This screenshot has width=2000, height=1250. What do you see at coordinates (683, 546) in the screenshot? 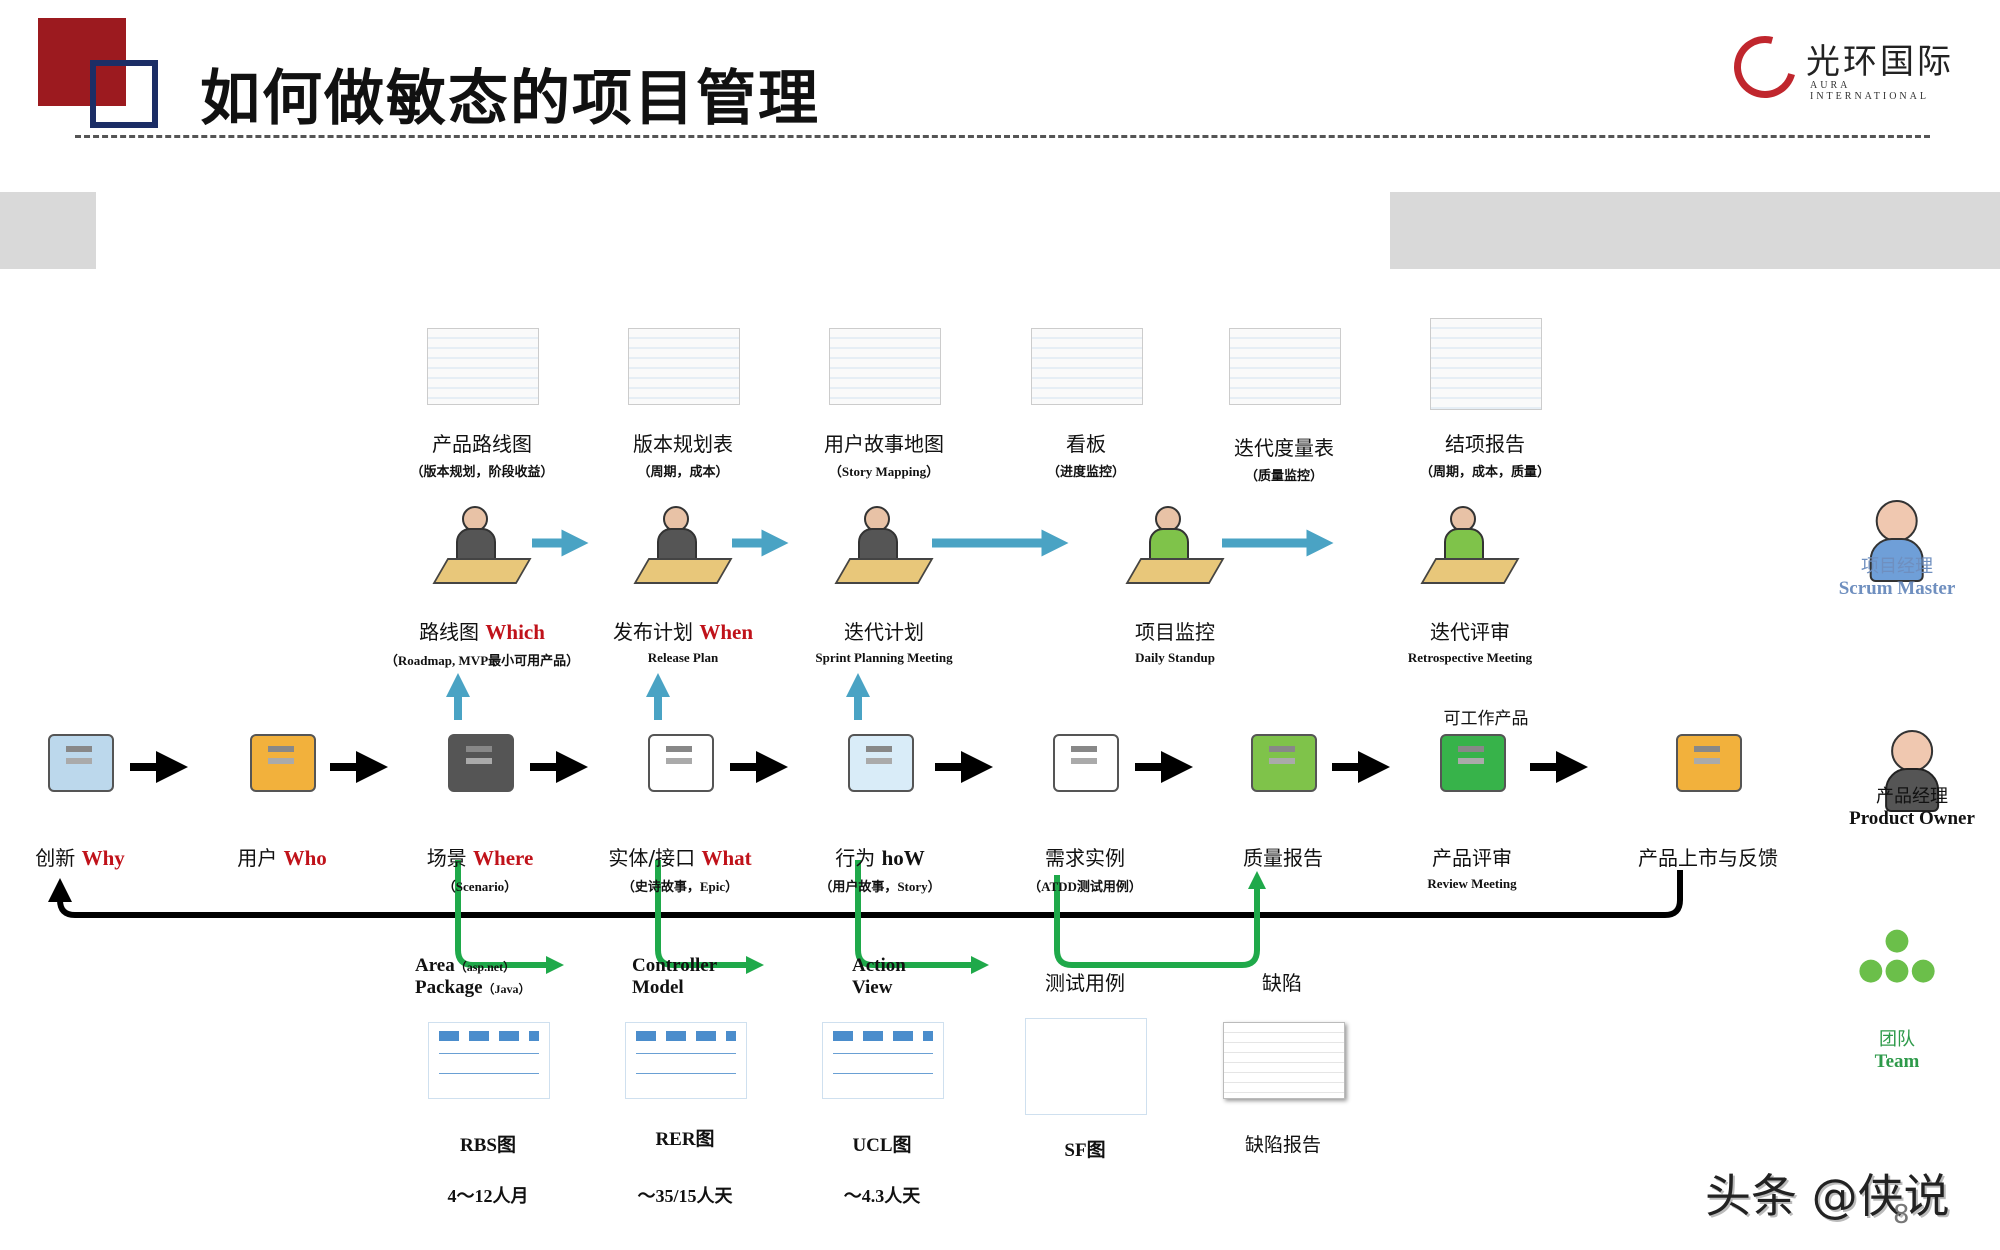
I see `release-plan-desk-icon` at bounding box center [683, 546].